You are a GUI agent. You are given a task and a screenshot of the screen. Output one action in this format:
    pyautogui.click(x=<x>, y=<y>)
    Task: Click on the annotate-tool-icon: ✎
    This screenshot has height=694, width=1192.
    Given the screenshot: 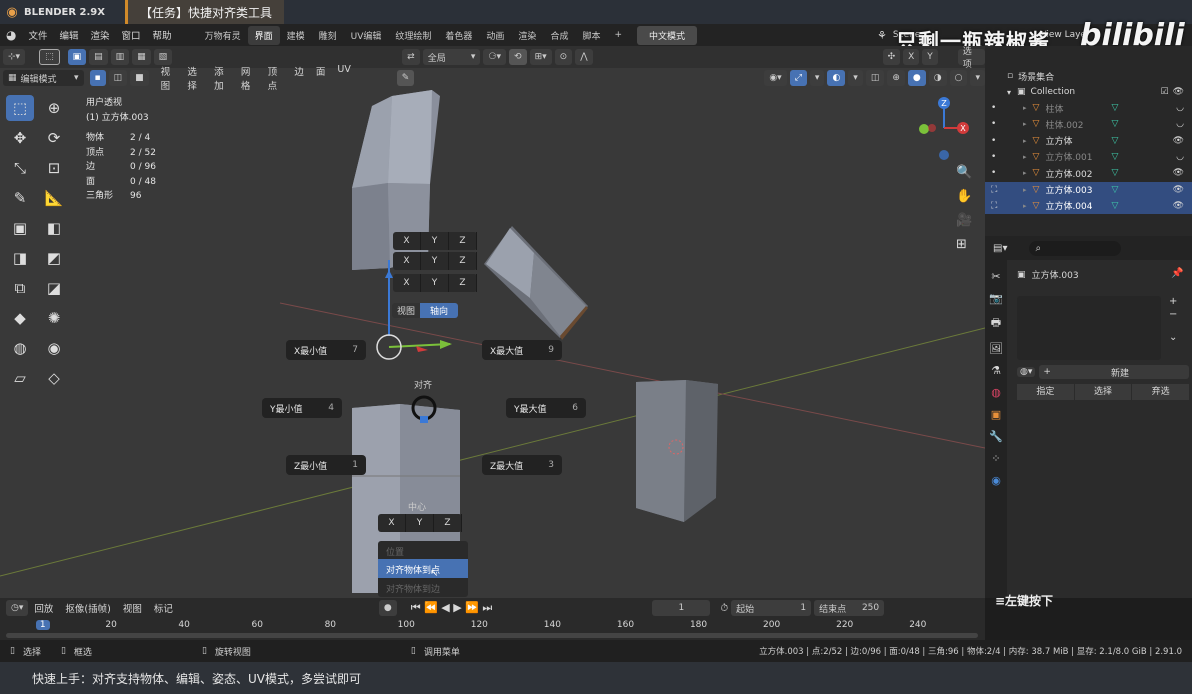 What is the action you would take?
    pyautogui.click(x=20, y=198)
    